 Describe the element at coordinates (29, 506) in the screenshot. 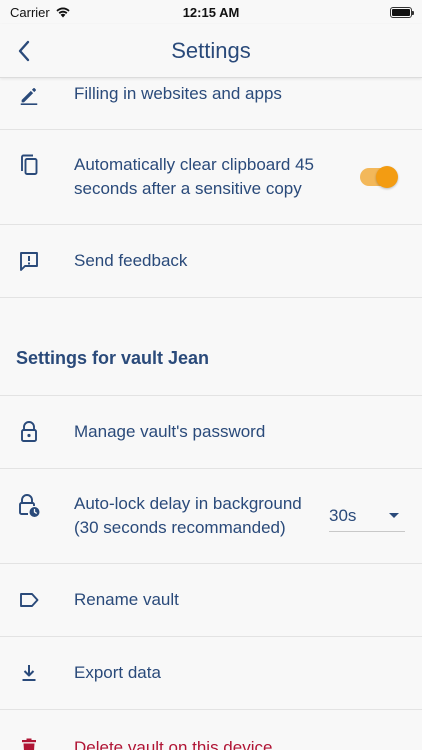

I see `lock-clock-icon` at that location.